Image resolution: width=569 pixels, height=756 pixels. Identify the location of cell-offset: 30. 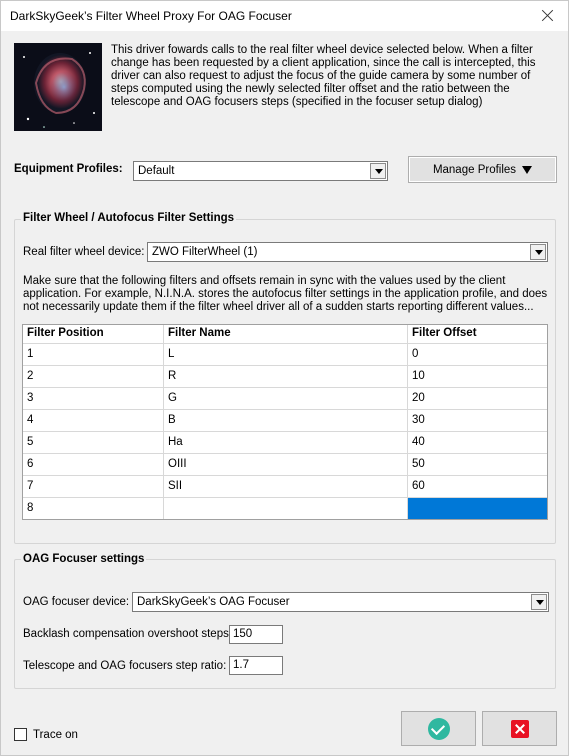
(477, 420).